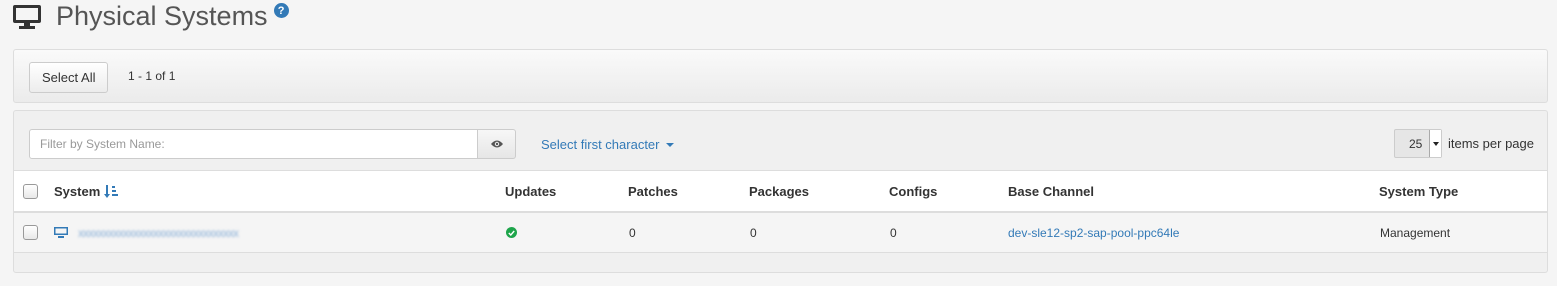 This screenshot has width=1557, height=286. What do you see at coordinates (77, 191) in the screenshot?
I see `column-header-label: System` at bounding box center [77, 191].